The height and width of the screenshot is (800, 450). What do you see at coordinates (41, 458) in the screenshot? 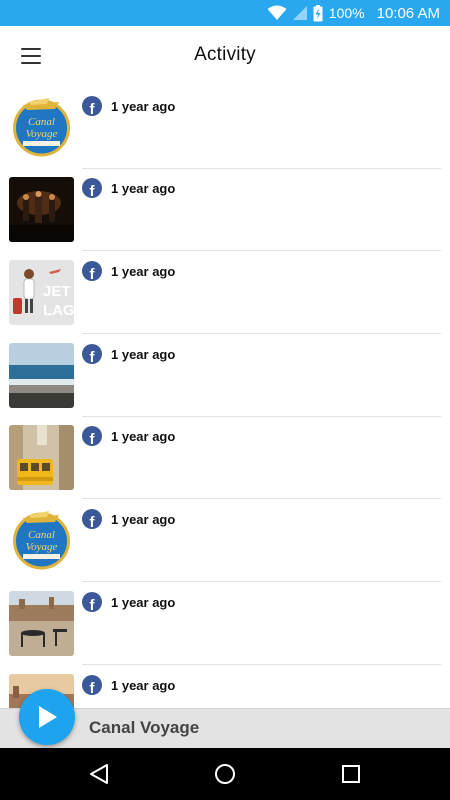
I see `yellow-tram-photo` at bounding box center [41, 458].